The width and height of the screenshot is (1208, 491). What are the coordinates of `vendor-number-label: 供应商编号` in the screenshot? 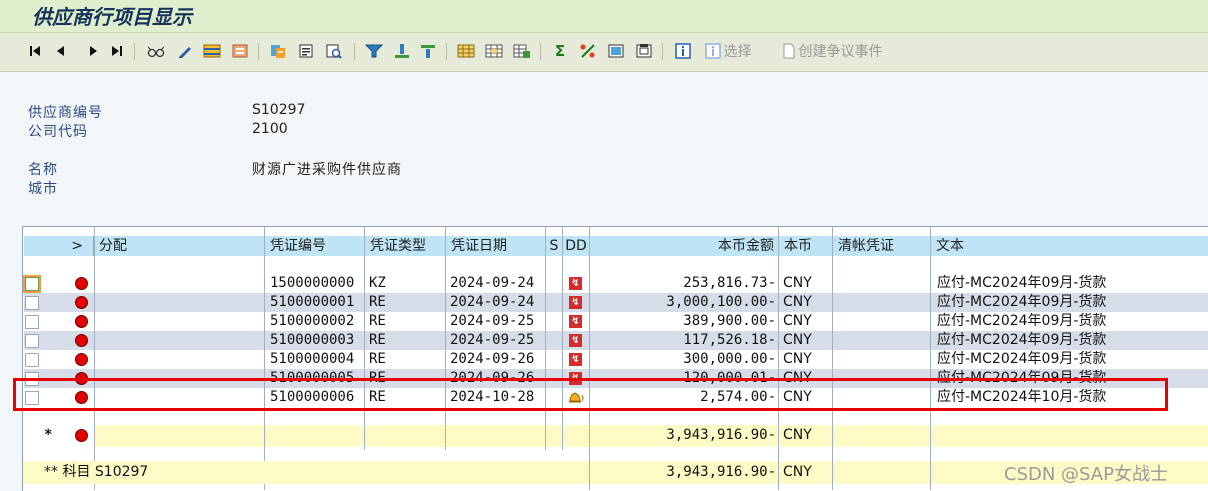 It's located at (65, 113).